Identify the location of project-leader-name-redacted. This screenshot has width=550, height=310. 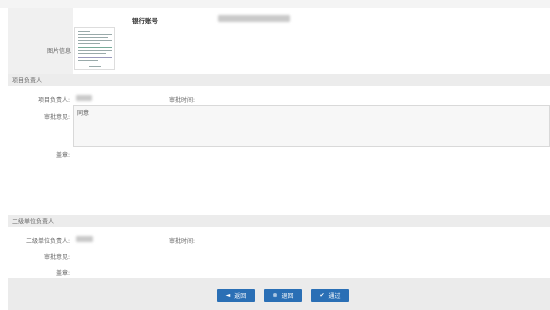
(84, 98).